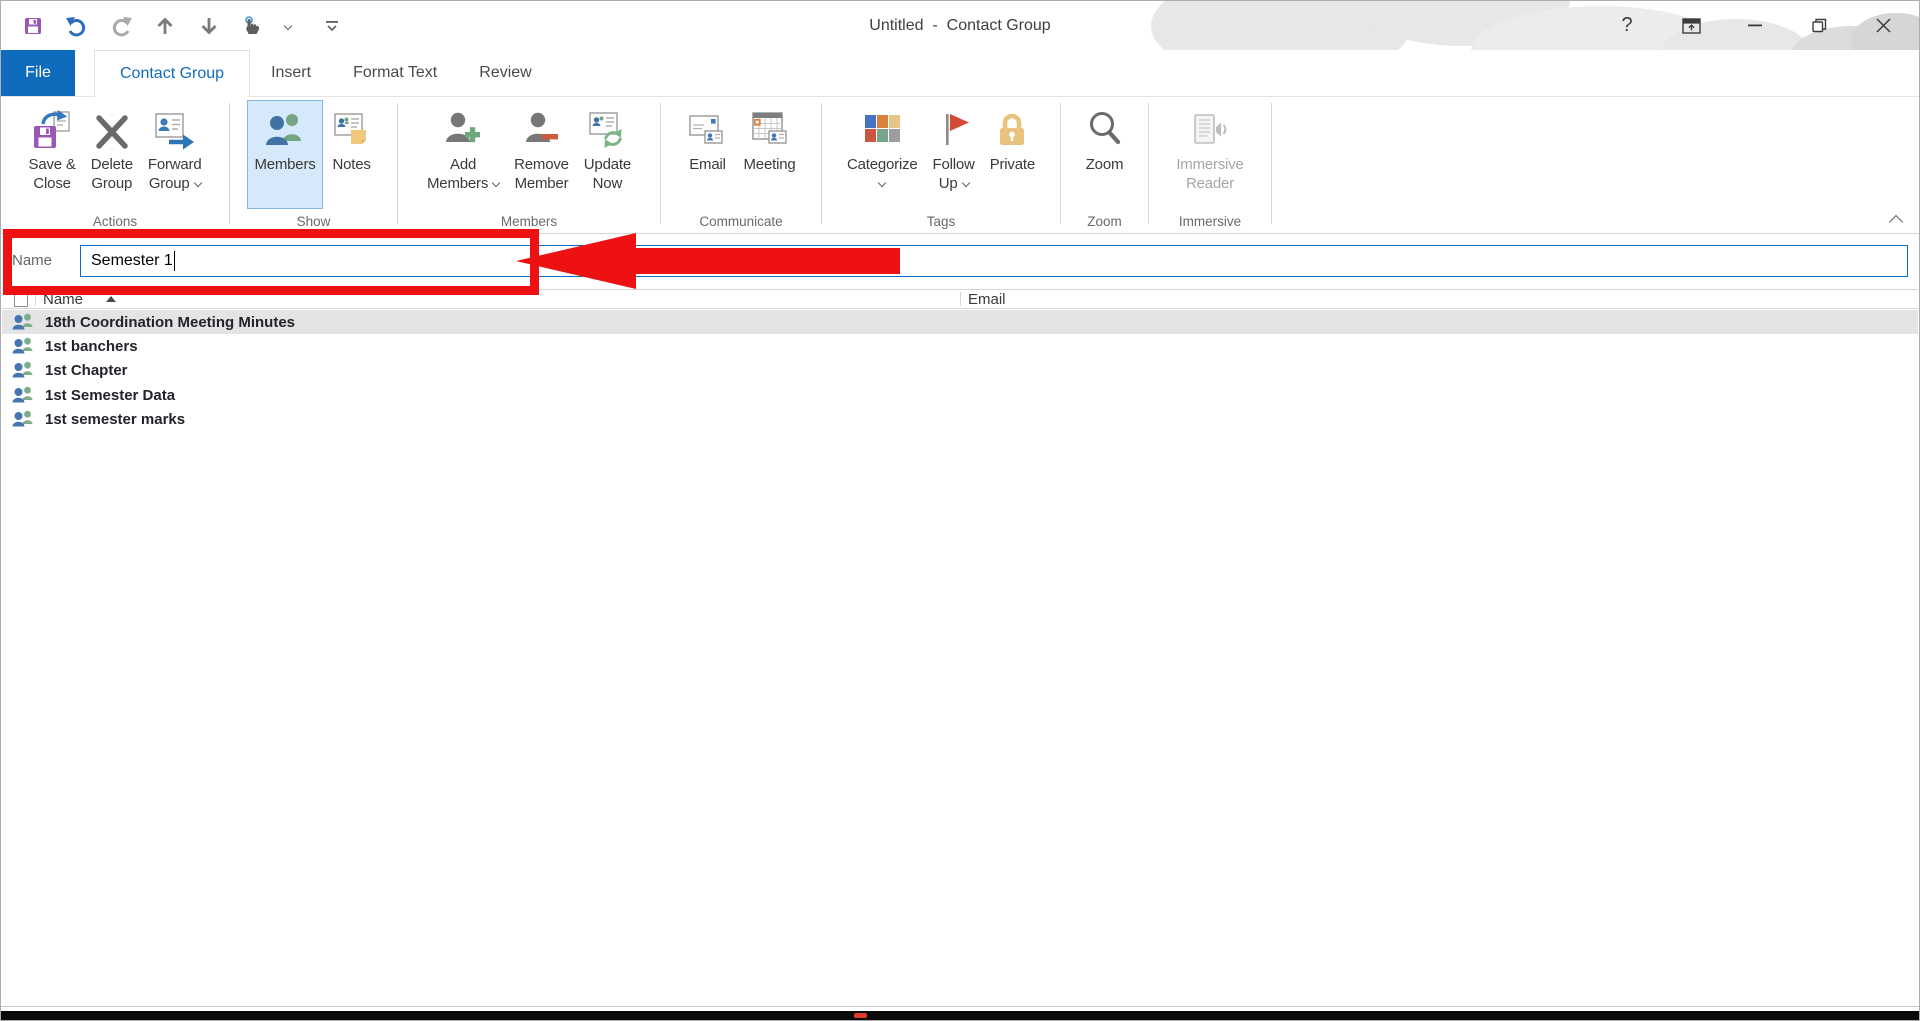 This screenshot has width=1920, height=1021. I want to click on ribbon-group-immersive: Immersive Reader Immersive, so click(1210, 165).